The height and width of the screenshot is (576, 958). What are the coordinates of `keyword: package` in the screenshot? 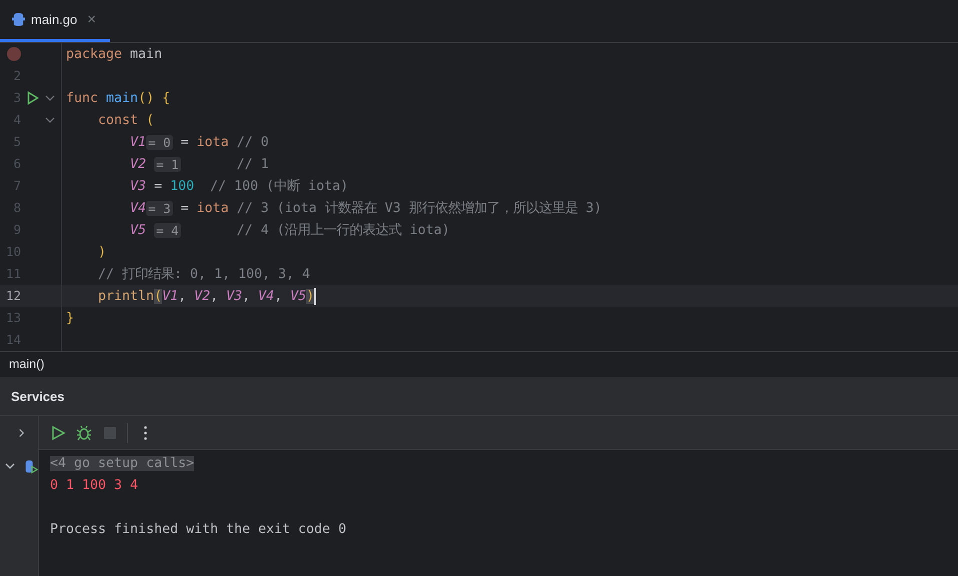 It's located at (95, 54).